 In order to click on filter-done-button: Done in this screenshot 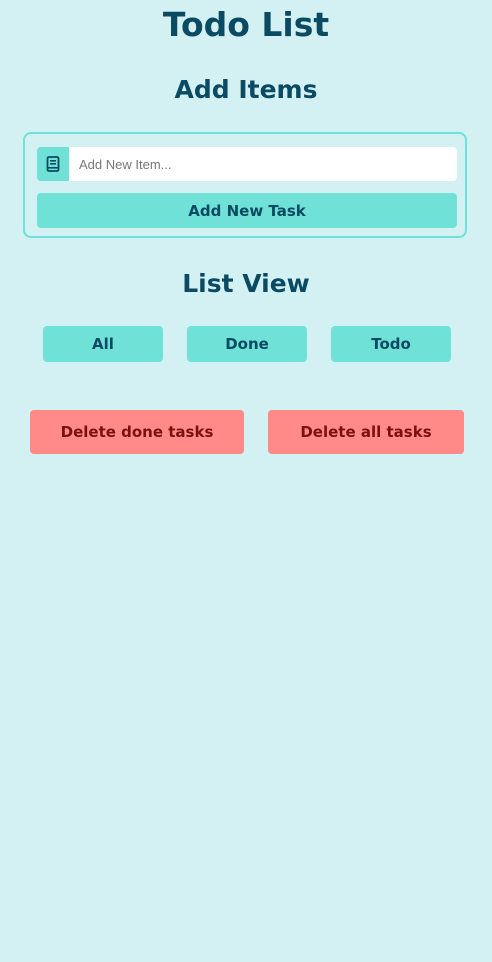, I will do `click(247, 344)`.